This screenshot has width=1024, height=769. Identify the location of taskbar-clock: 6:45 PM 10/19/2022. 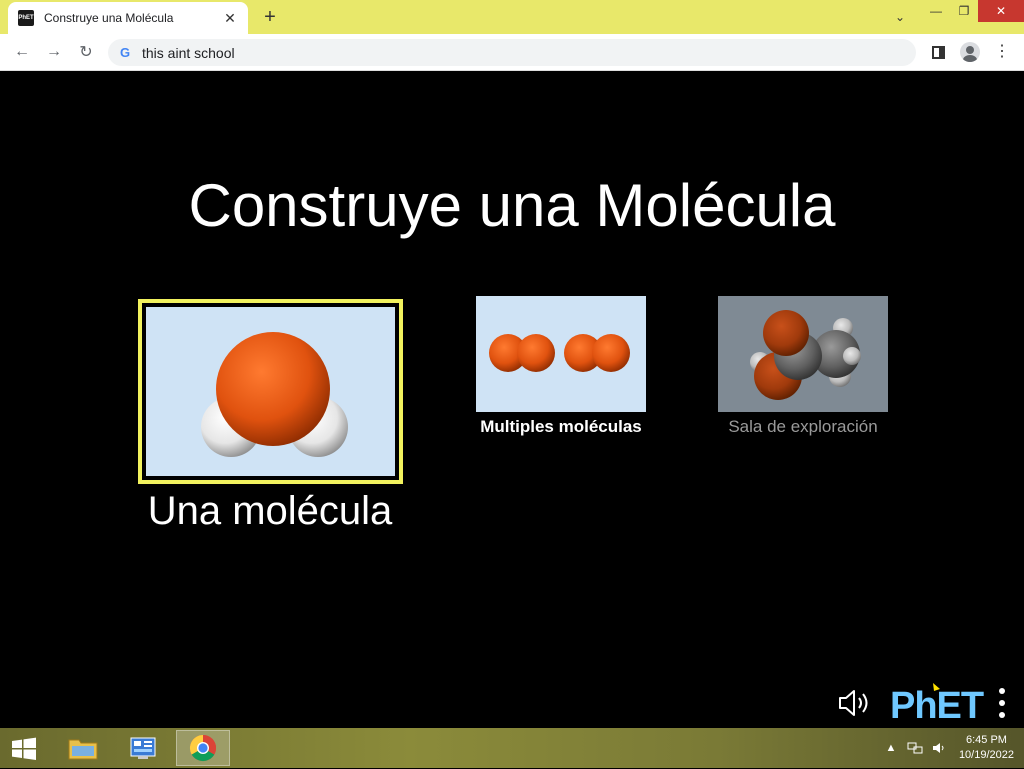
(986, 748).